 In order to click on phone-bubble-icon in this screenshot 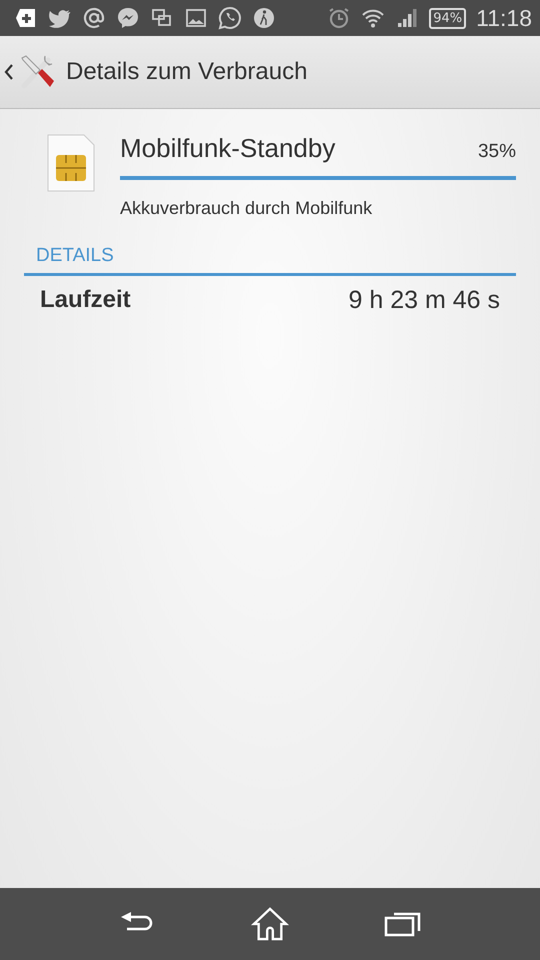, I will do `click(230, 18)`.